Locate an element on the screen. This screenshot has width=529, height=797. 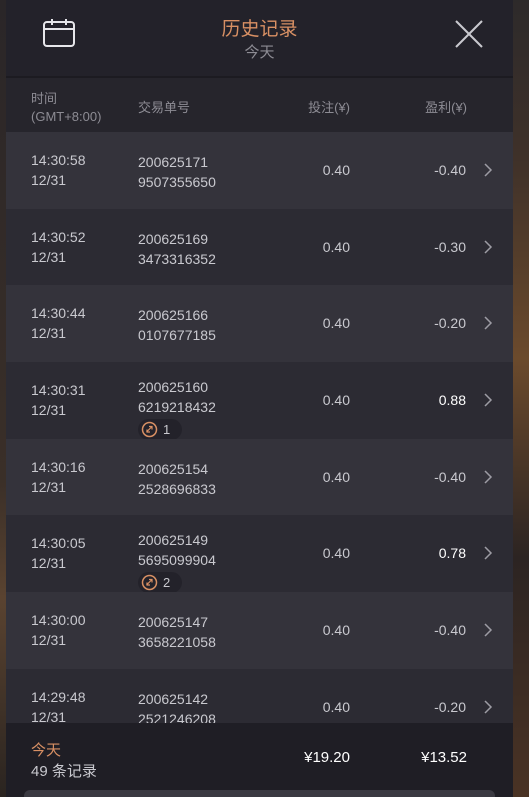
row-time: 14:30:31 is located at coordinates (58, 390).